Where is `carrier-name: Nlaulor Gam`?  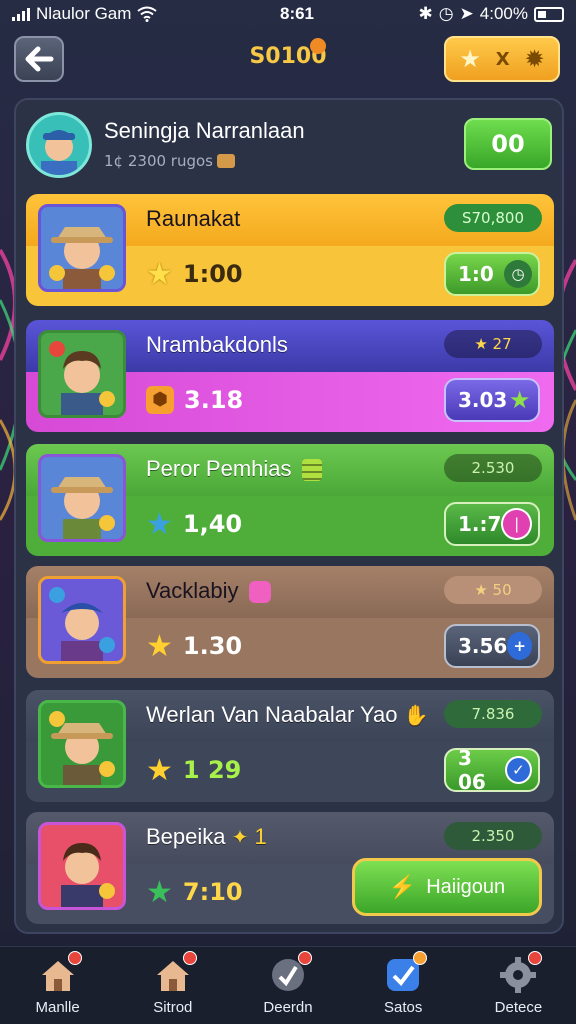 carrier-name: Nlaulor Gam is located at coordinates (84, 13).